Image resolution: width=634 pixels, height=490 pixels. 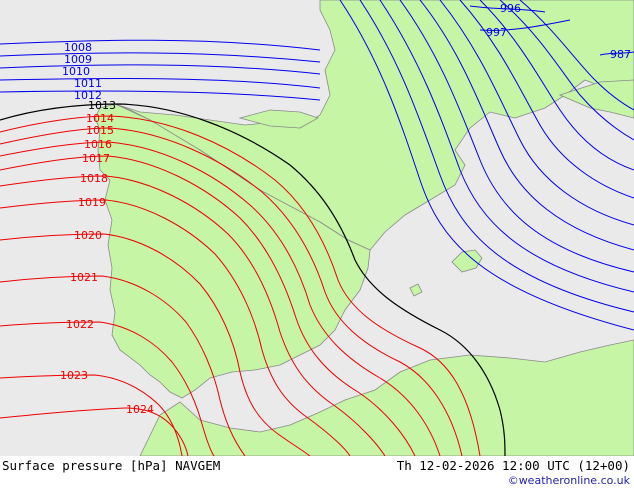 What do you see at coordinates (96, 158) in the screenshot?
I see `isobar-label-1017: 1017` at bounding box center [96, 158].